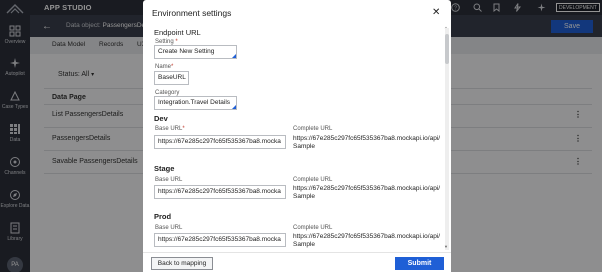  I want to click on scroll-down-icon: ▼, so click(446, 246).